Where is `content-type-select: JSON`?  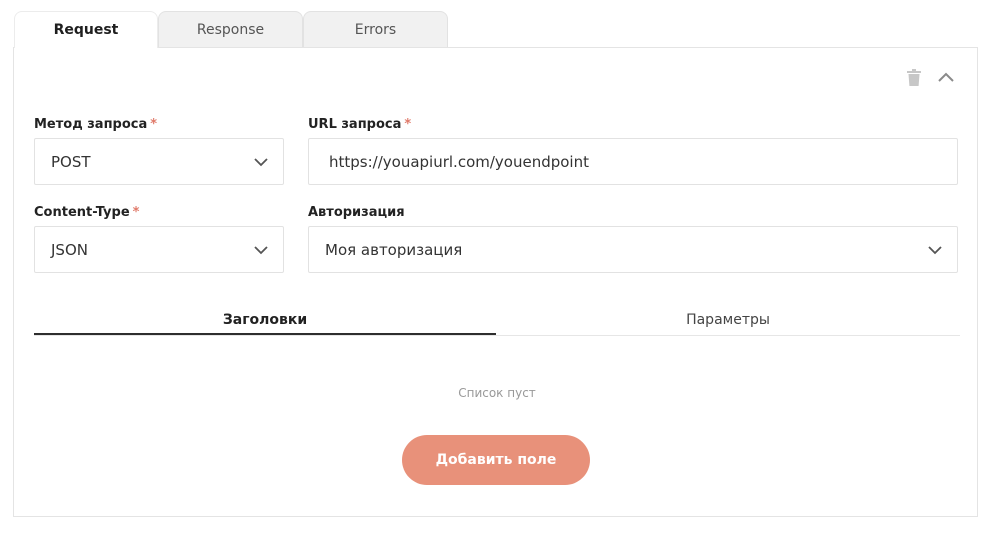
content-type-select: JSON is located at coordinates (159, 249).